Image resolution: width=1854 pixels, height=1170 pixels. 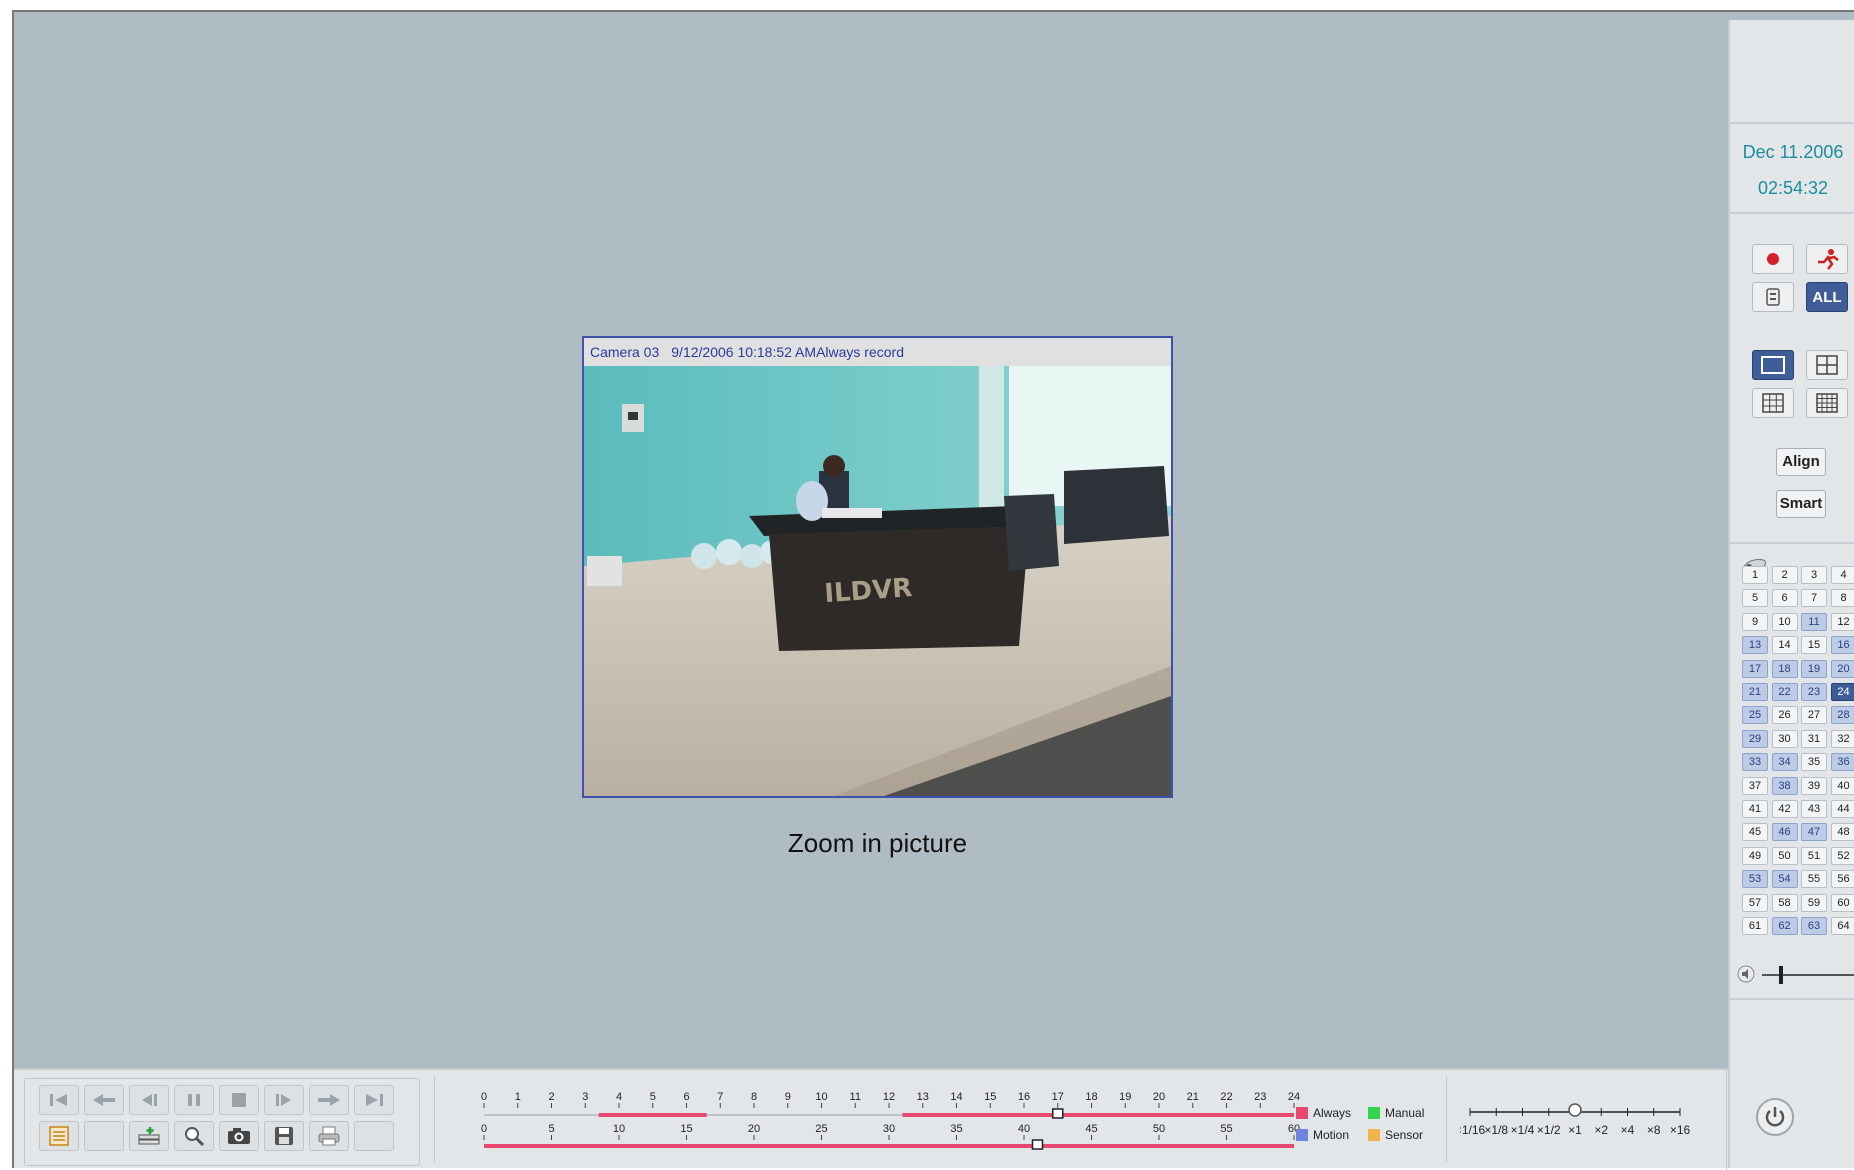 I want to click on camera-1-button: 1, so click(x=1755, y=575).